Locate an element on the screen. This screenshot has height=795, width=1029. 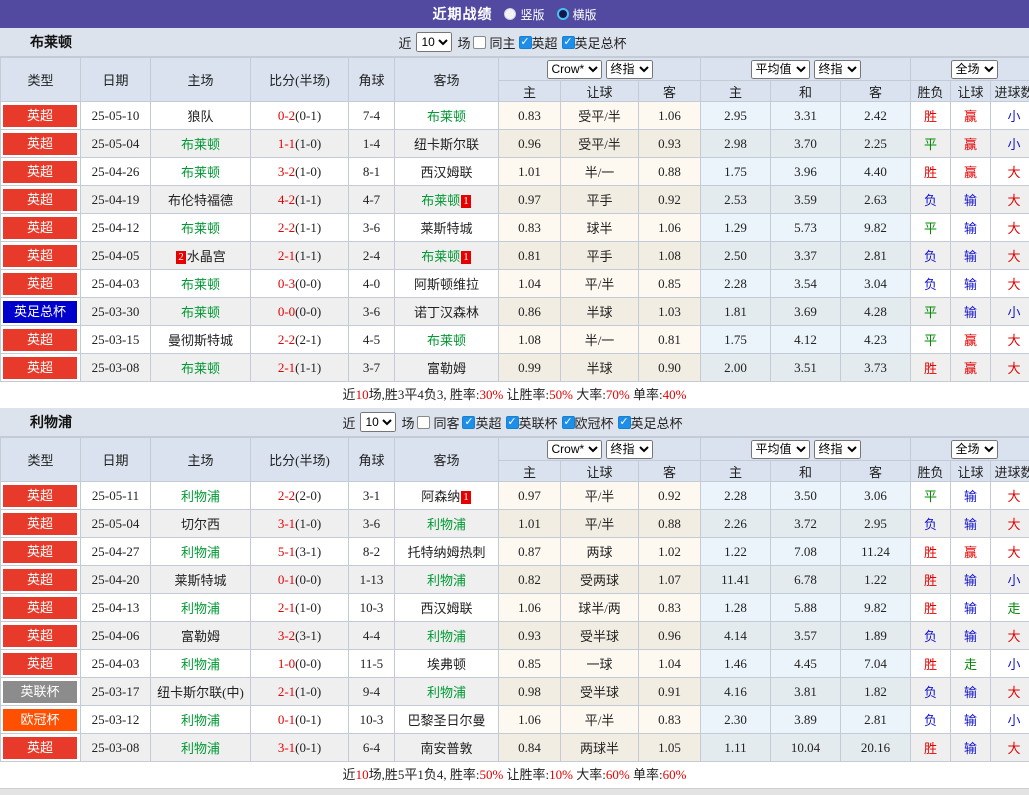
avg-draw-cell: 3.31 is located at coordinates (806, 116).